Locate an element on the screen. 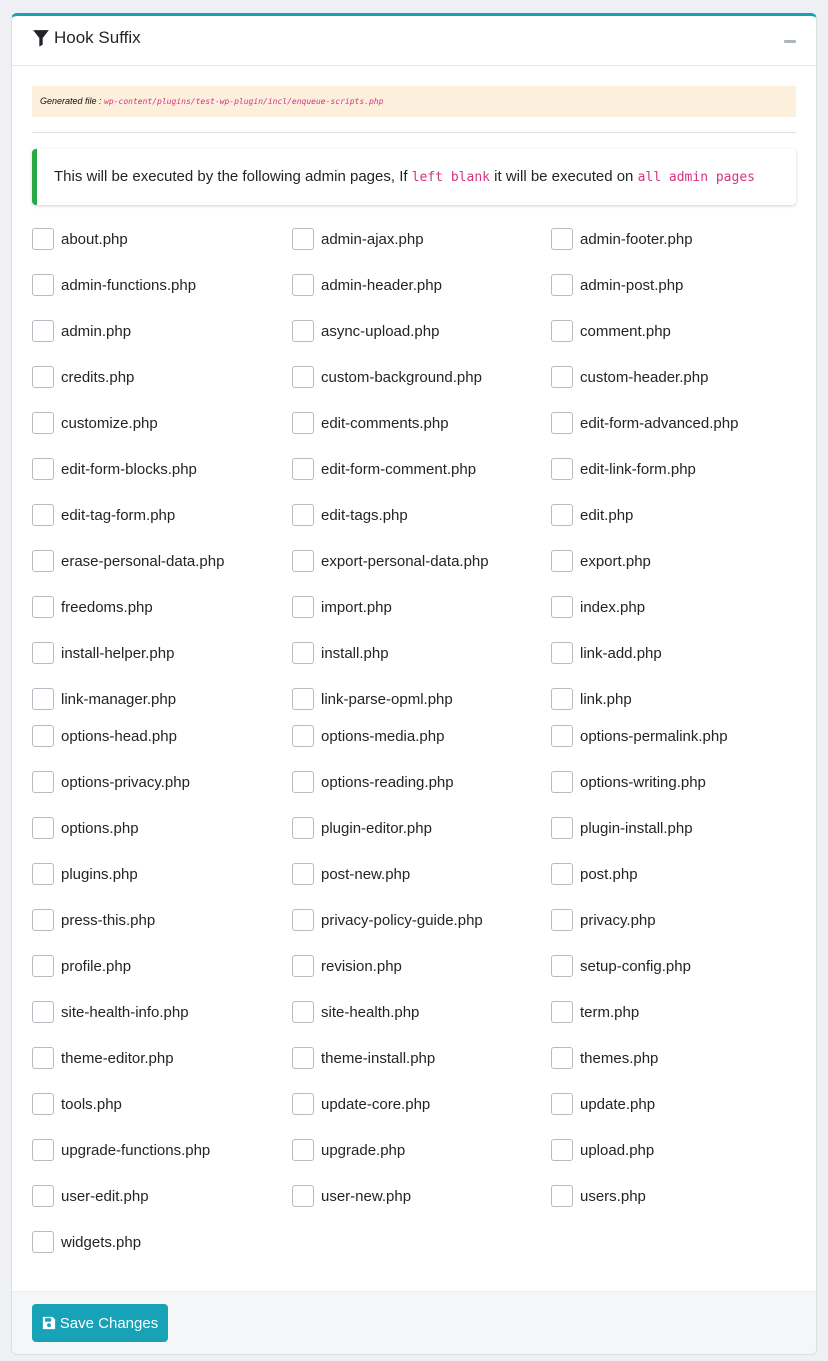 The width and height of the screenshot is (828, 1361). checkbox-option: profile.php is located at coordinates (81, 966).